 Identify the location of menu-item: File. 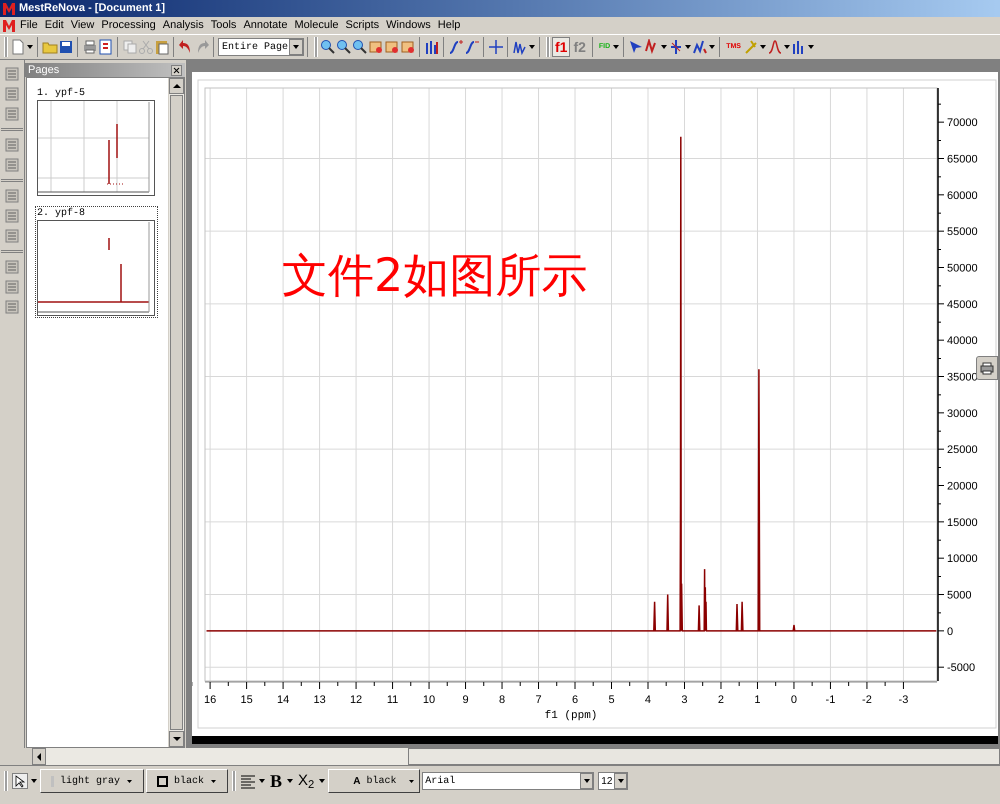
(29, 25).